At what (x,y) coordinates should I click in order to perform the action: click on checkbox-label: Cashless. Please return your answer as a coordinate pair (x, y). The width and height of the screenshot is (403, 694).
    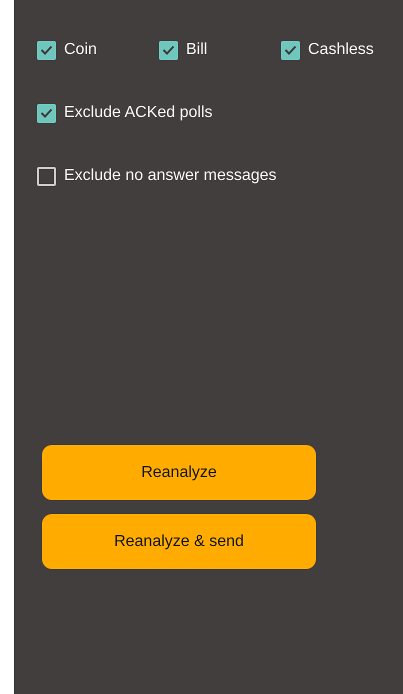
    Looking at the image, I should click on (341, 50).